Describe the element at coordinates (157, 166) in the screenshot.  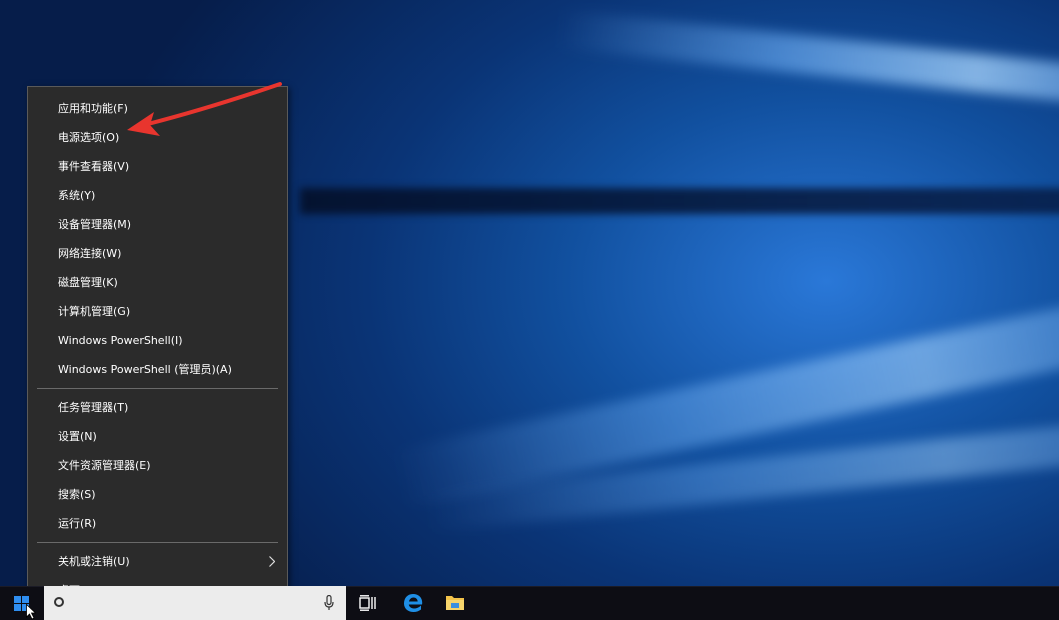
I see `menu-item-event-viewer: 事件查看器(V)` at that location.